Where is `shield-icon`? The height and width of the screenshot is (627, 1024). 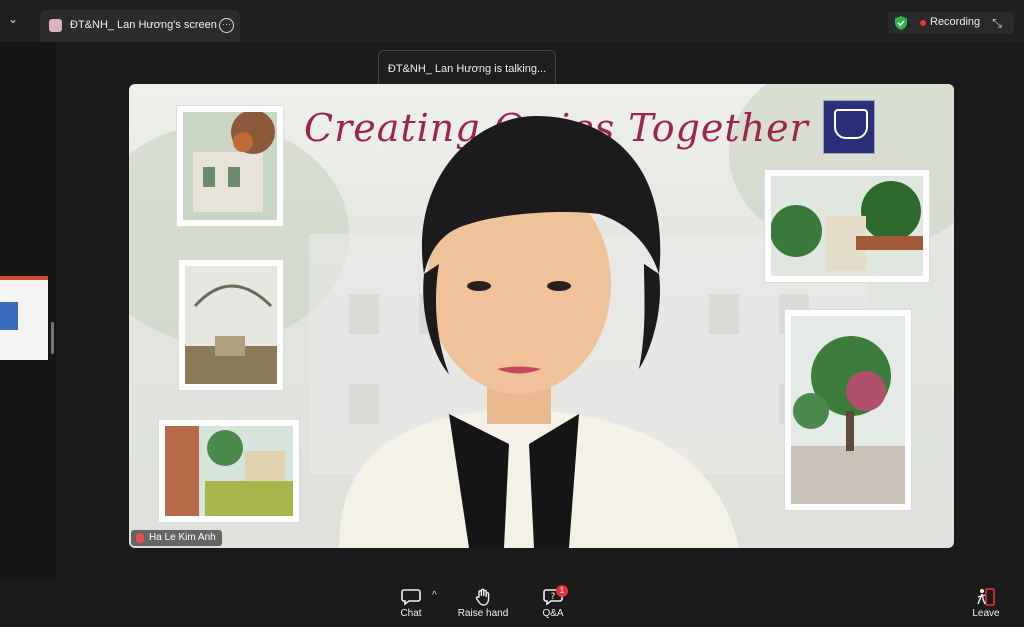
shield-icon is located at coordinates (901, 23).